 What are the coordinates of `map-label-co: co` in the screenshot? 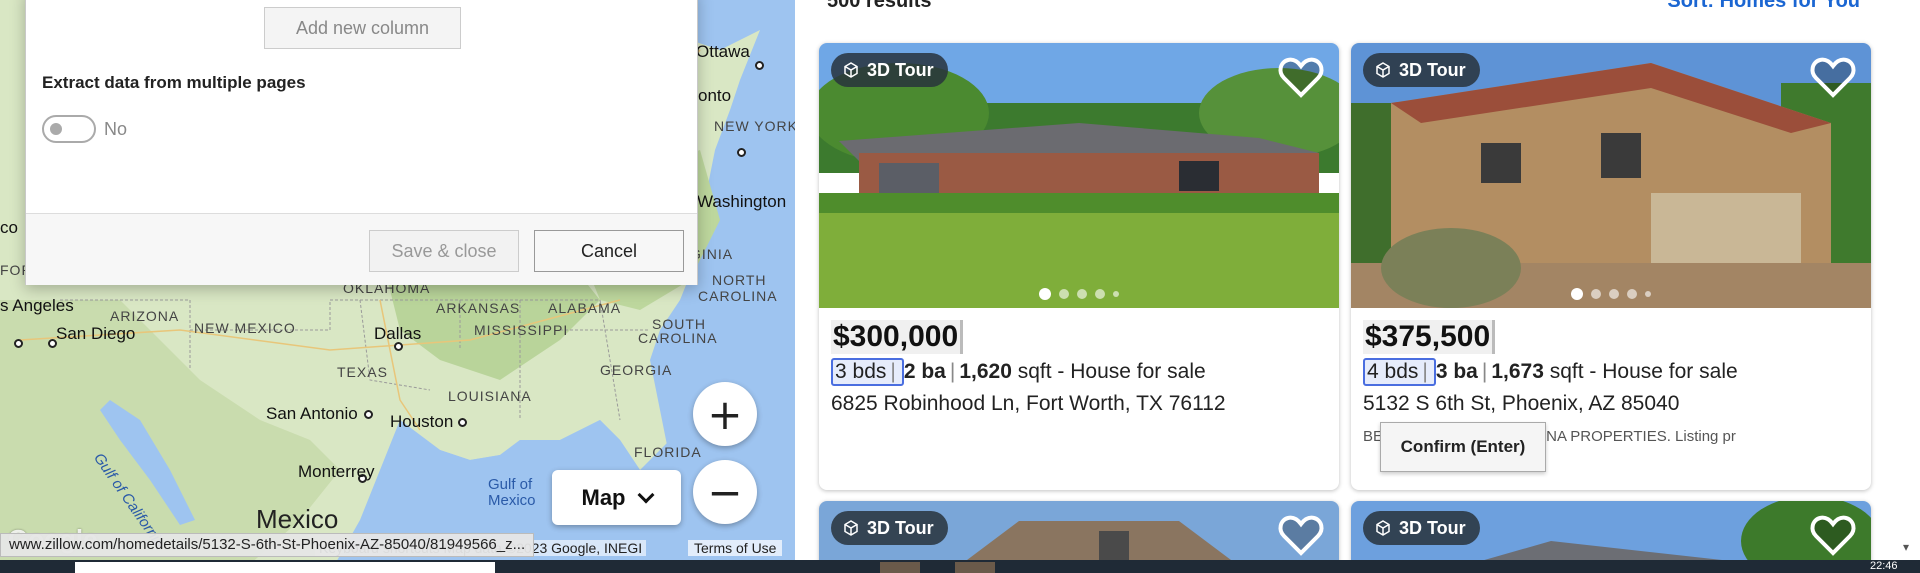 It's located at (9, 227).